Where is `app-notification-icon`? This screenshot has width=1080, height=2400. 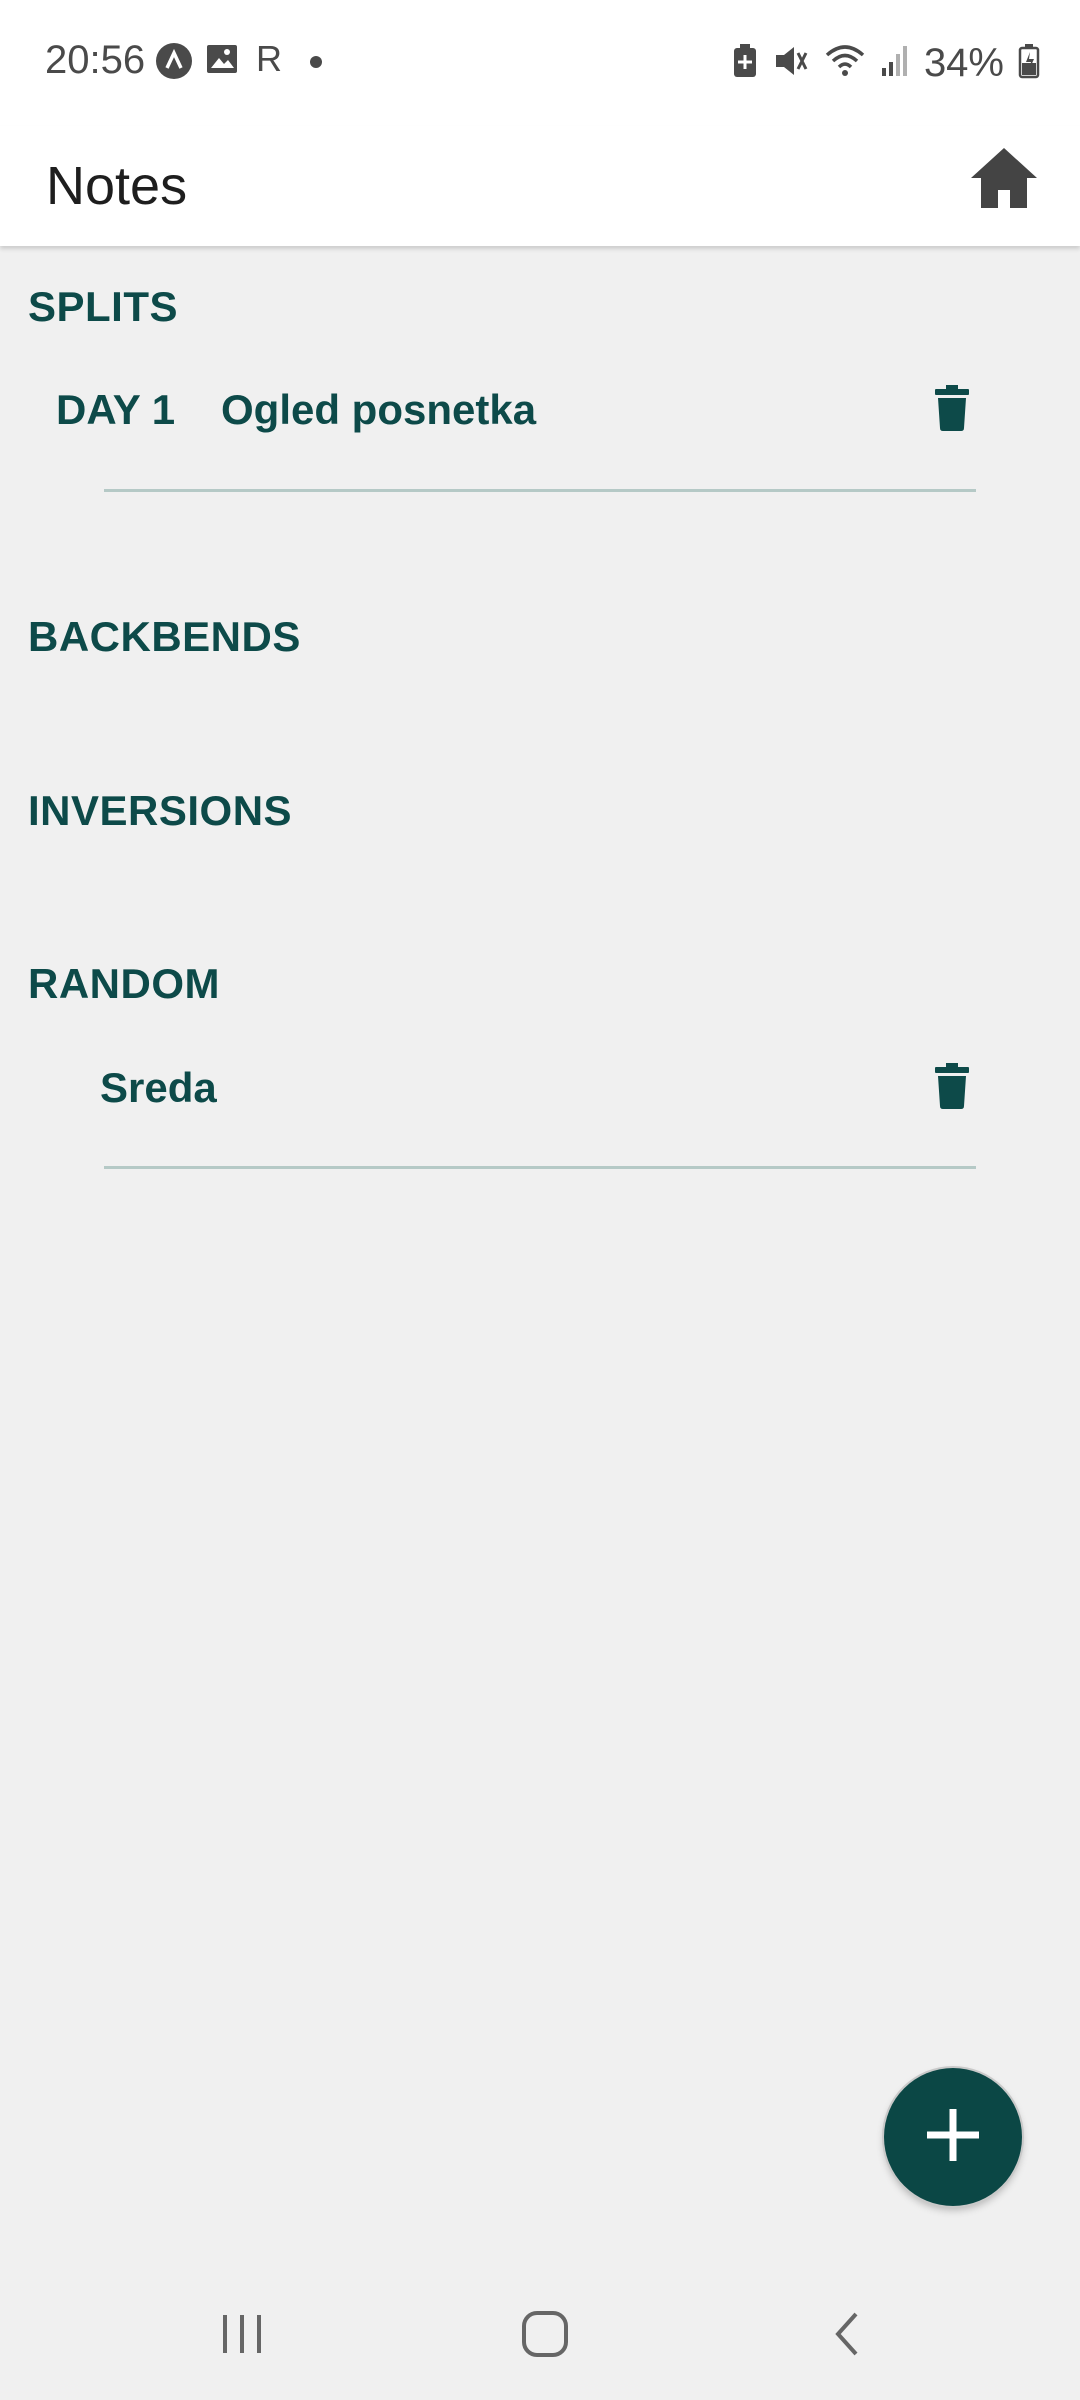
app-notification-icon is located at coordinates (174, 63).